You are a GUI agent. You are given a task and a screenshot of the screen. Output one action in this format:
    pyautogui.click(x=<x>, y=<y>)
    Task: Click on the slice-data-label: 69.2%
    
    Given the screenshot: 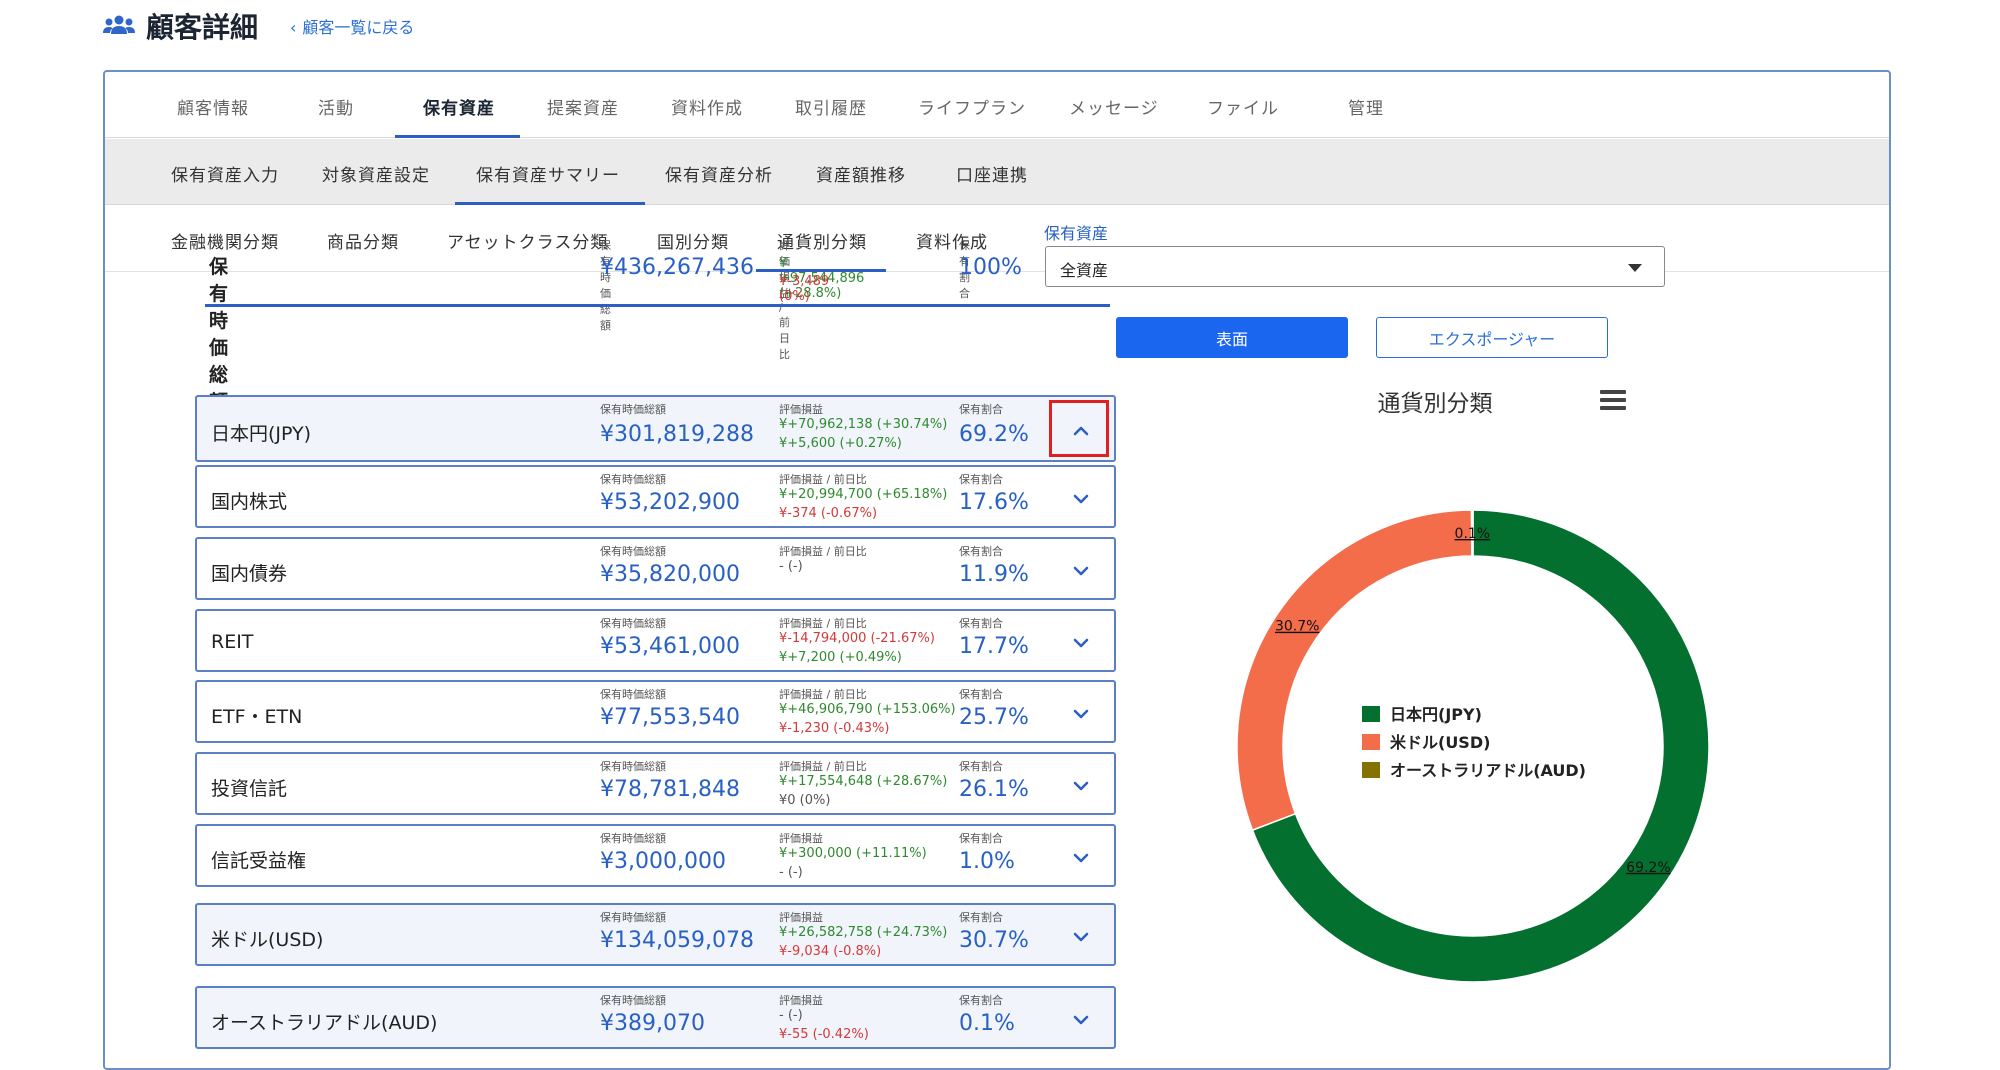 What is the action you would take?
    pyautogui.click(x=1648, y=868)
    